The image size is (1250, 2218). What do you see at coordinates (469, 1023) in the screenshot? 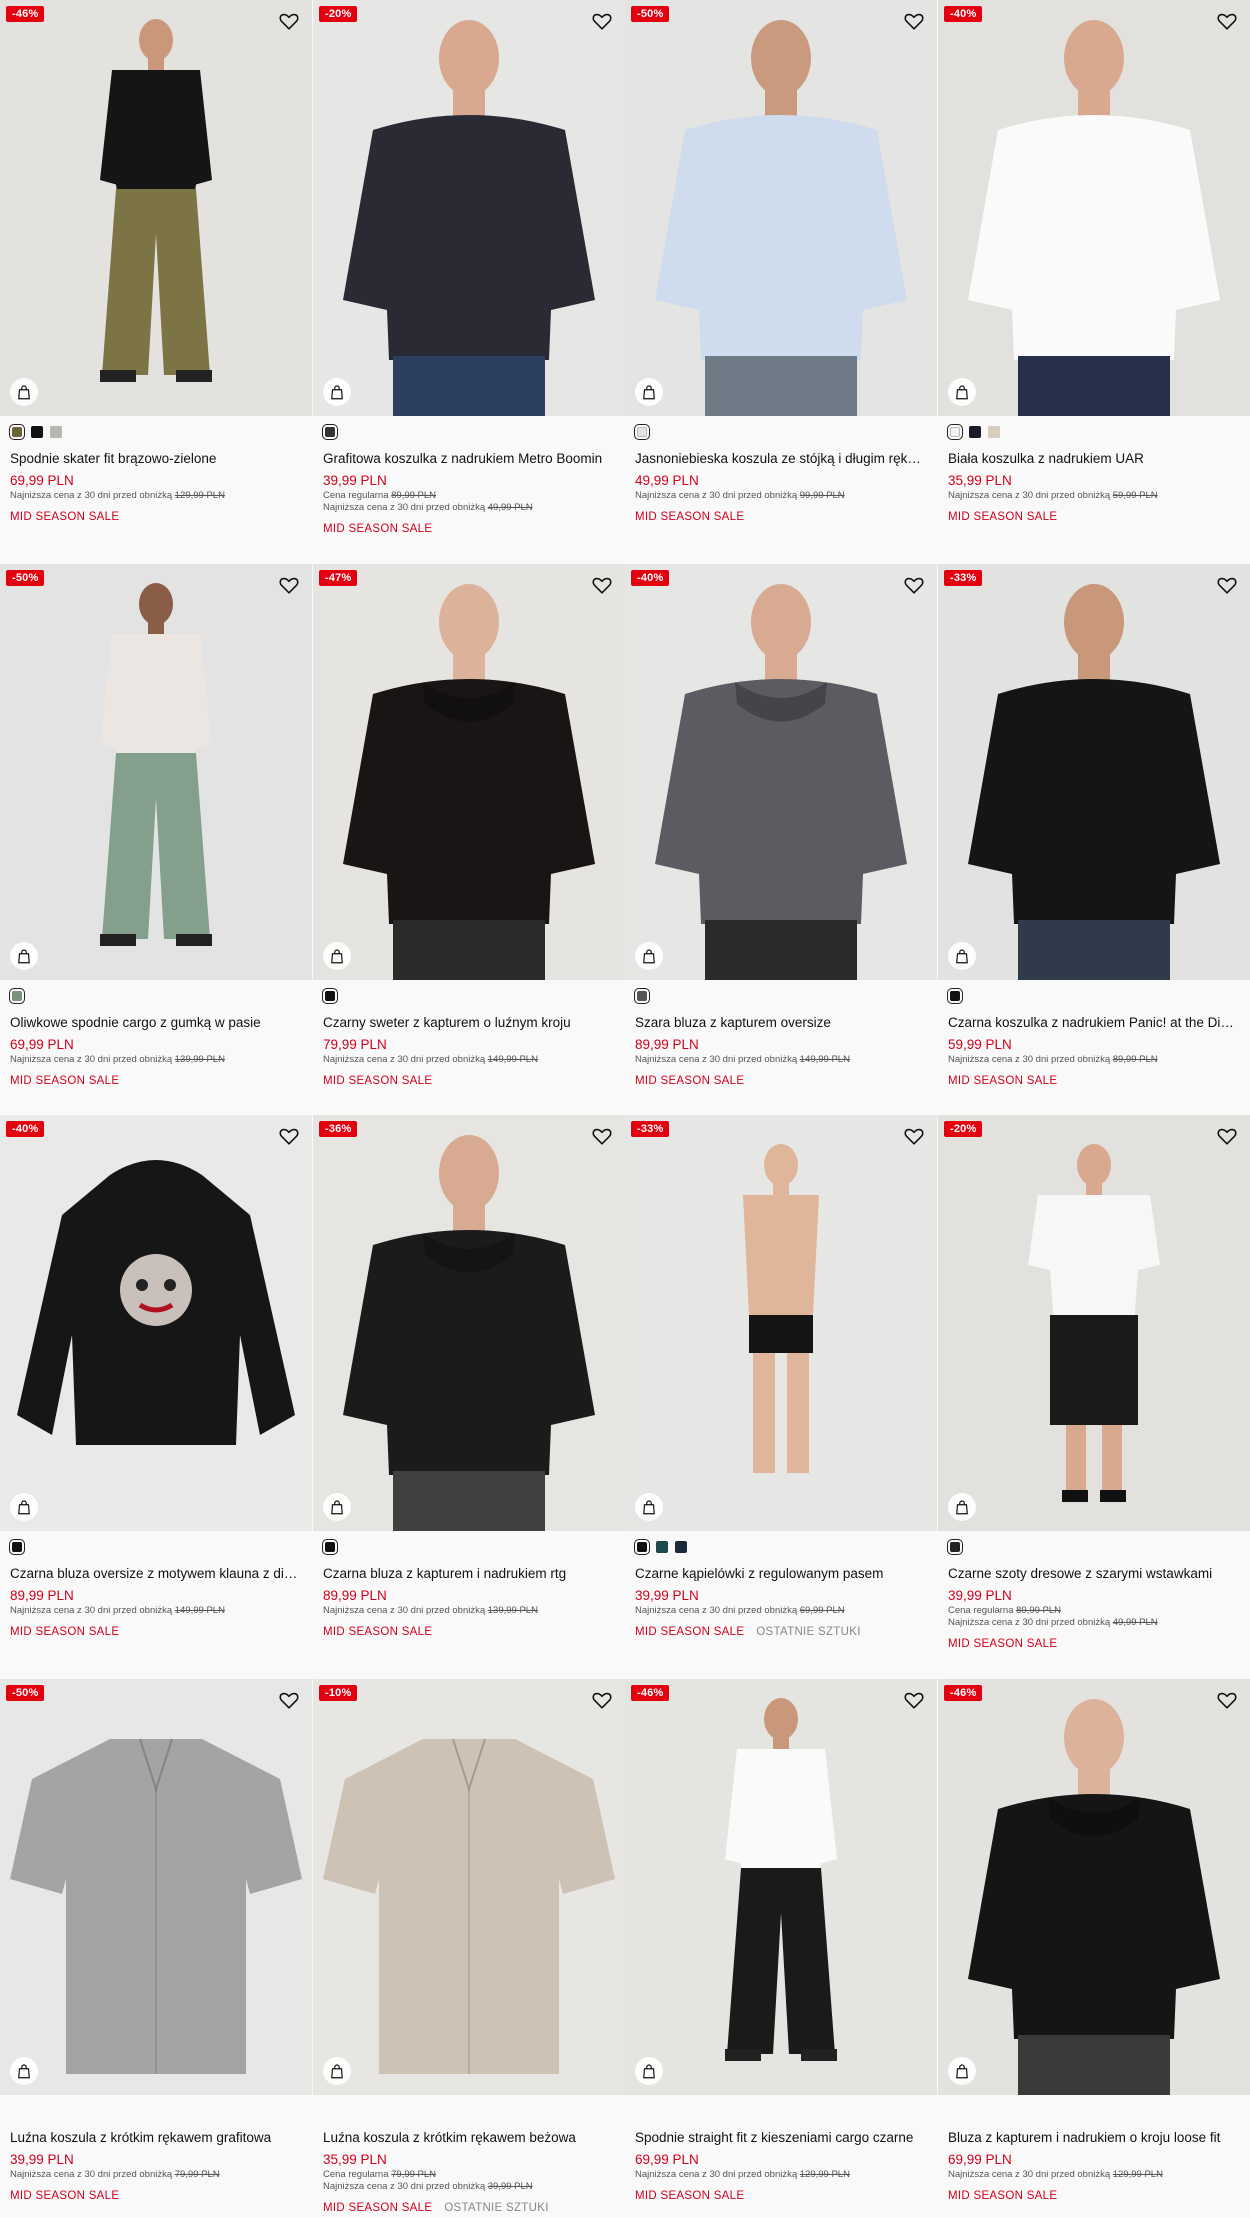
I see `product-name: Czarny sweter z kapturem o luźnym kroju` at bounding box center [469, 1023].